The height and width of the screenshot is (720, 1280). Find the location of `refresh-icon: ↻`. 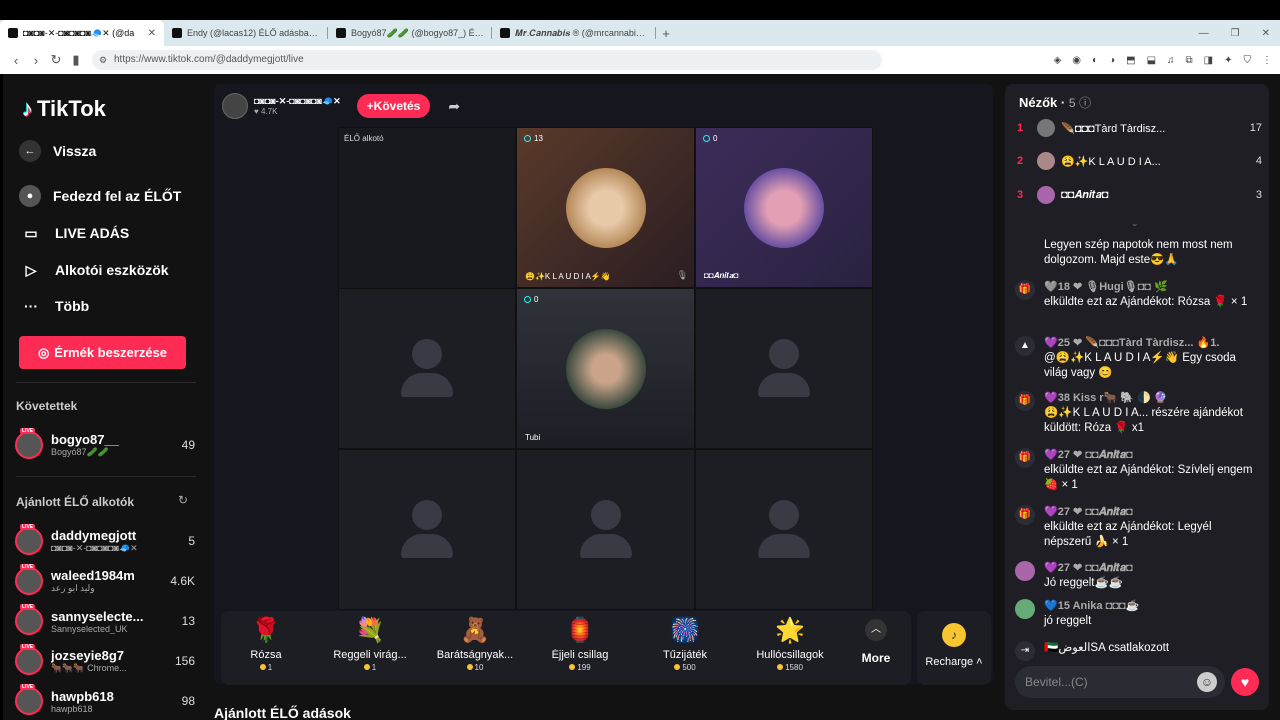

refresh-icon: ↻ is located at coordinates (183, 500).